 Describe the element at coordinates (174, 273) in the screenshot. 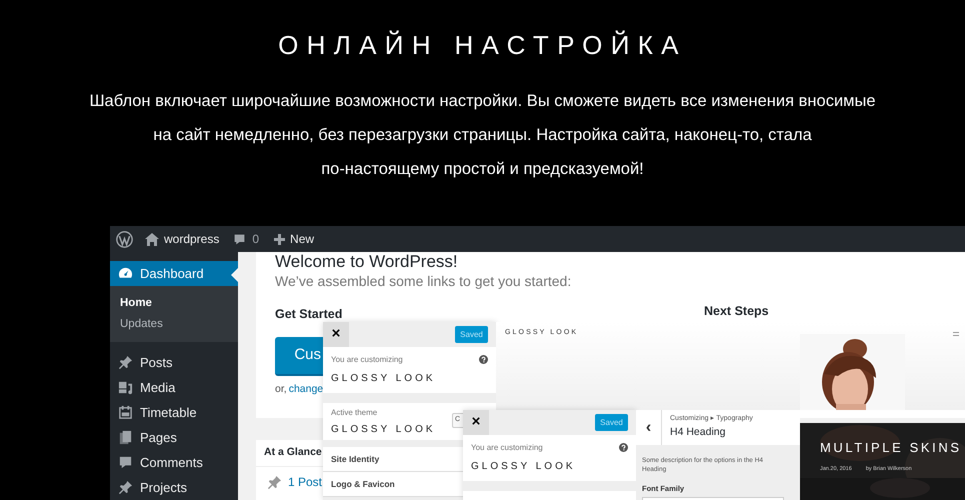

I see `menu-item: Dashboard` at that location.